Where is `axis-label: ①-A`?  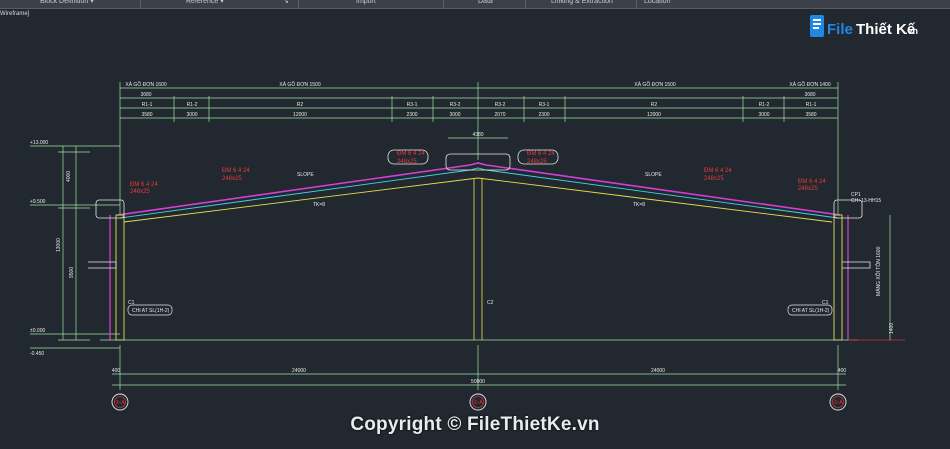 axis-label: ①-A is located at coordinates (120, 403).